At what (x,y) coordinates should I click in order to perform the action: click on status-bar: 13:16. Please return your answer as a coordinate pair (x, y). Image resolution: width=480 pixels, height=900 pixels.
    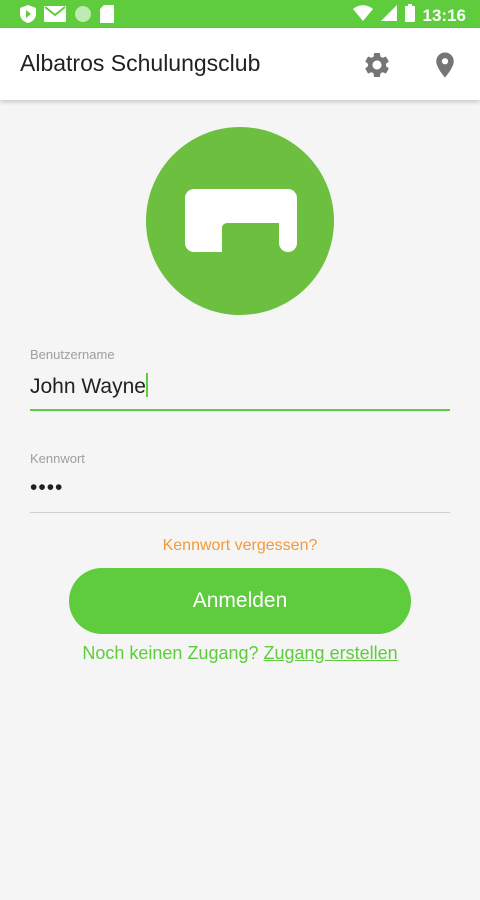
    Looking at the image, I should click on (240, 14).